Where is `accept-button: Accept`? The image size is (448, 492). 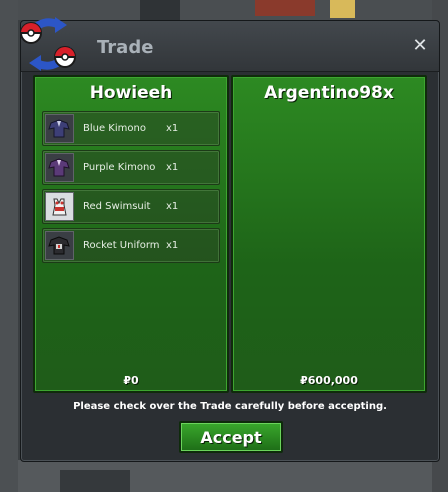
accept-button: Accept is located at coordinates (231, 437).